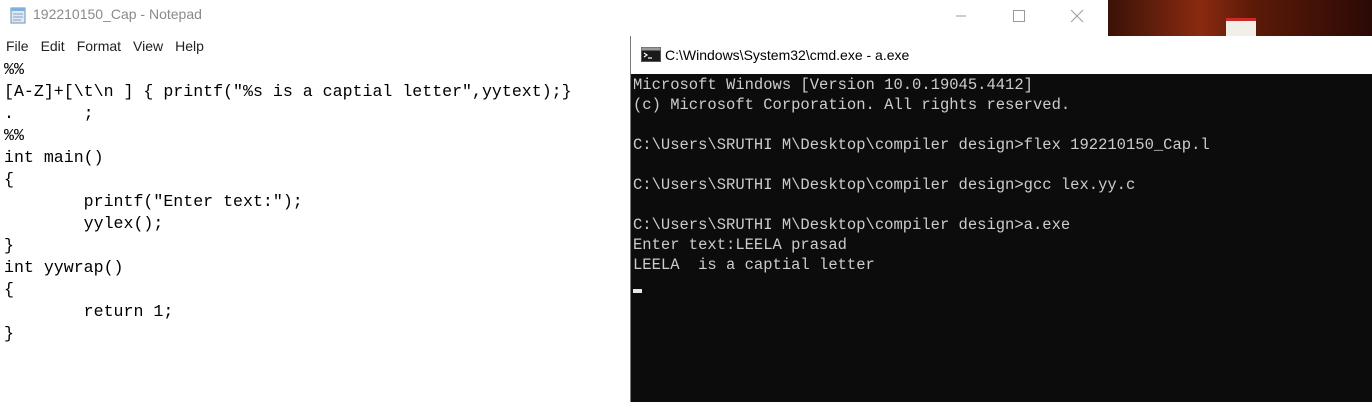  Describe the element at coordinates (740, 245) in the screenshot. I see `console-line: Enter text:LEELA prasad` at that location.